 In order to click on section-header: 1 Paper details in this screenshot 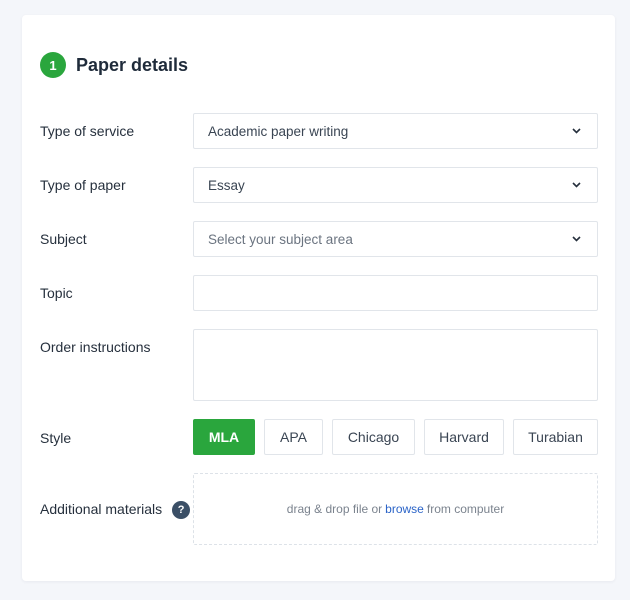, I will do `click(114, 65)`.